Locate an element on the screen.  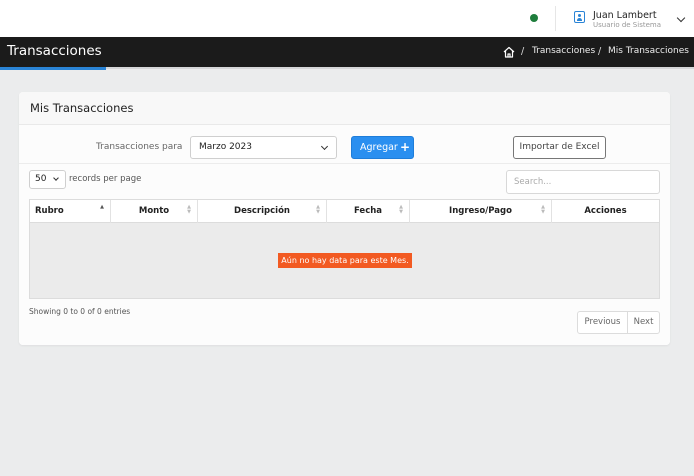
column-header-fecha: Fecha ▲ ▼ is located at coordinates (368, 211).